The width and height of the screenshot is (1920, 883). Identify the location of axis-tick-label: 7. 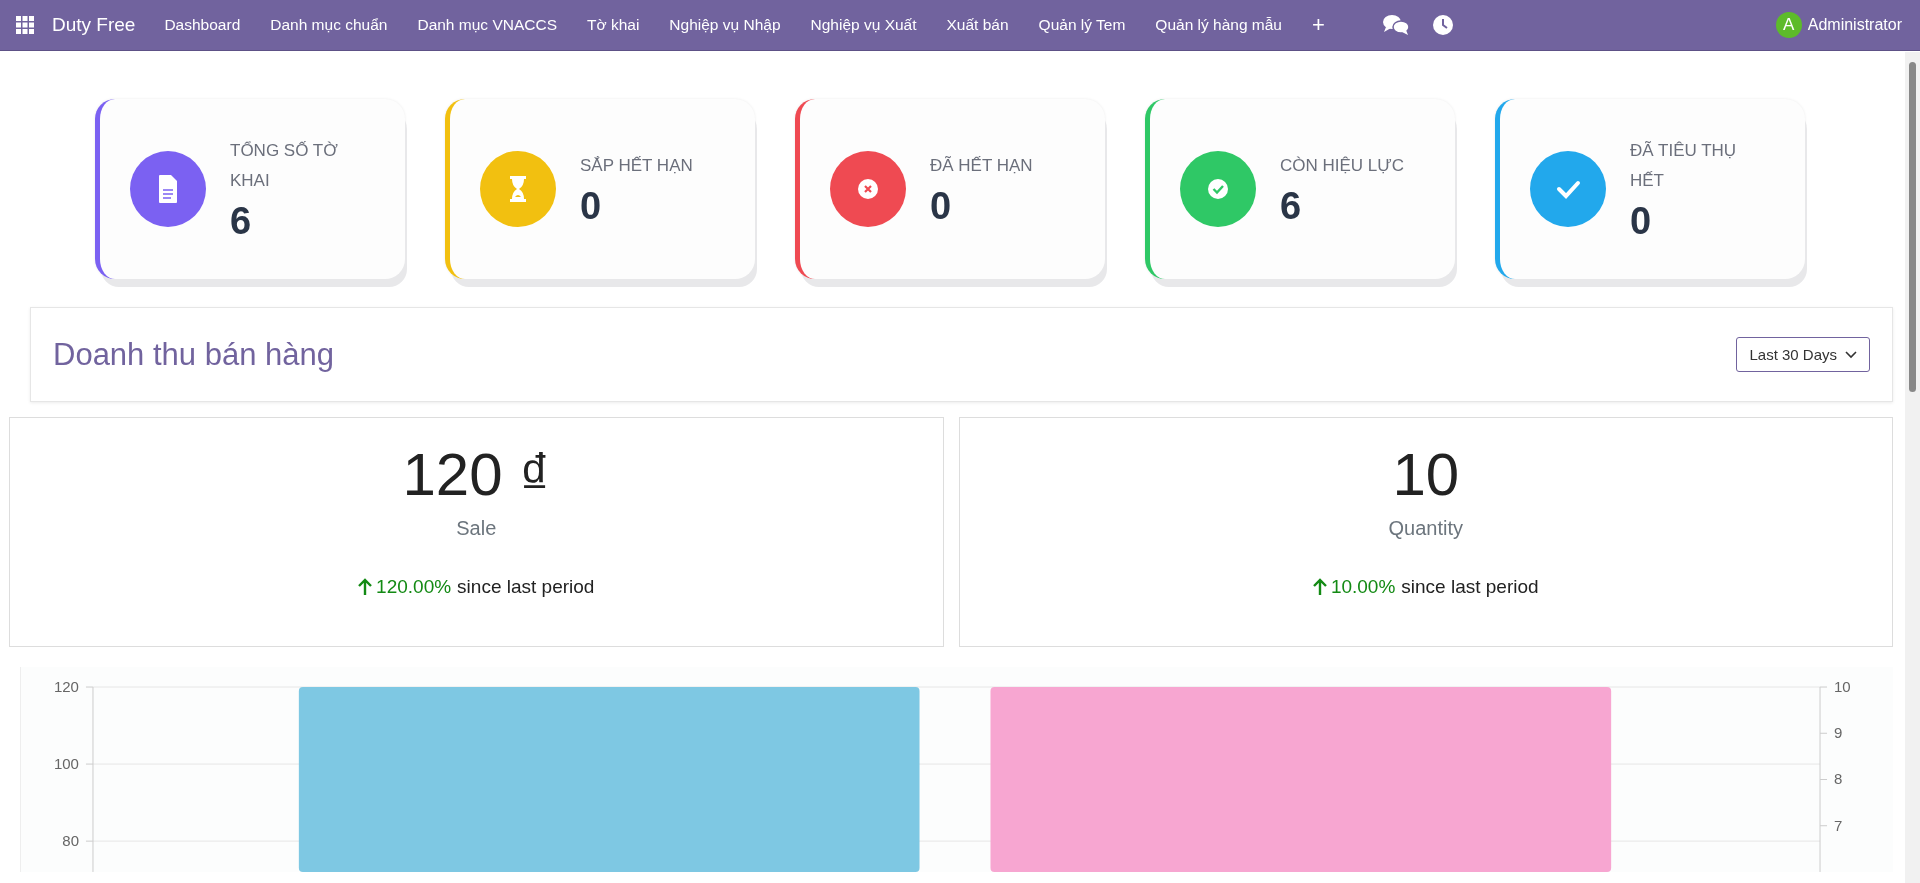
(1838, 825).